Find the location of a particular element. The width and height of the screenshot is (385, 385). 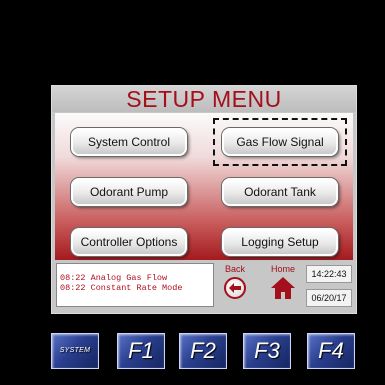

back-arrow-icon is located at coordinates (235, 288).